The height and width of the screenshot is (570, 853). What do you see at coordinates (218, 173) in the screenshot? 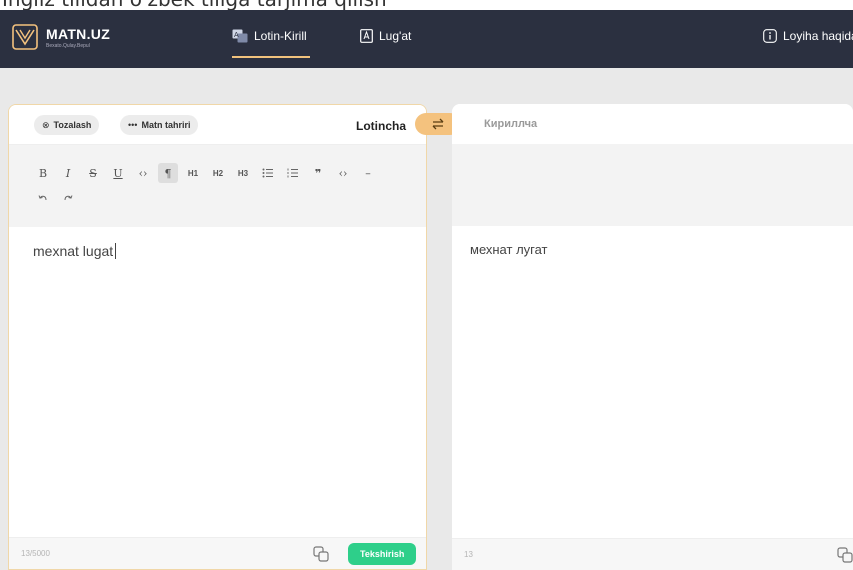
I see `heading2-button: H2` at bounding box center [218, 173].